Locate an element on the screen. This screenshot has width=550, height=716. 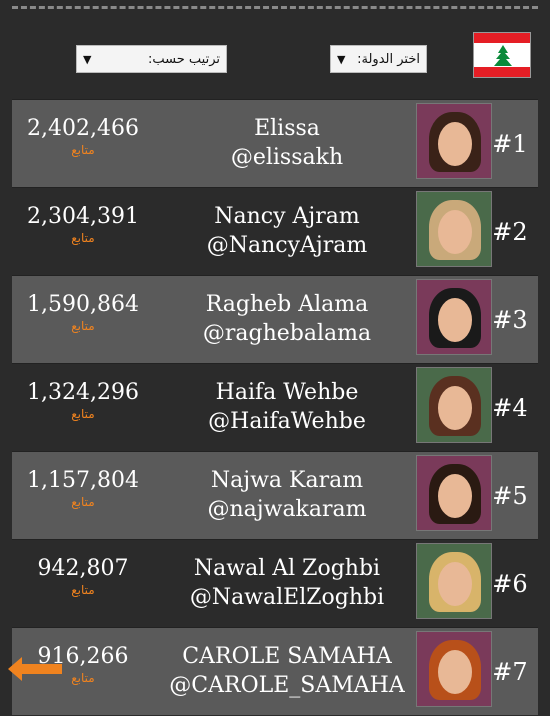
follower-count: 1,324,296 is located at coordinates (83, 392).